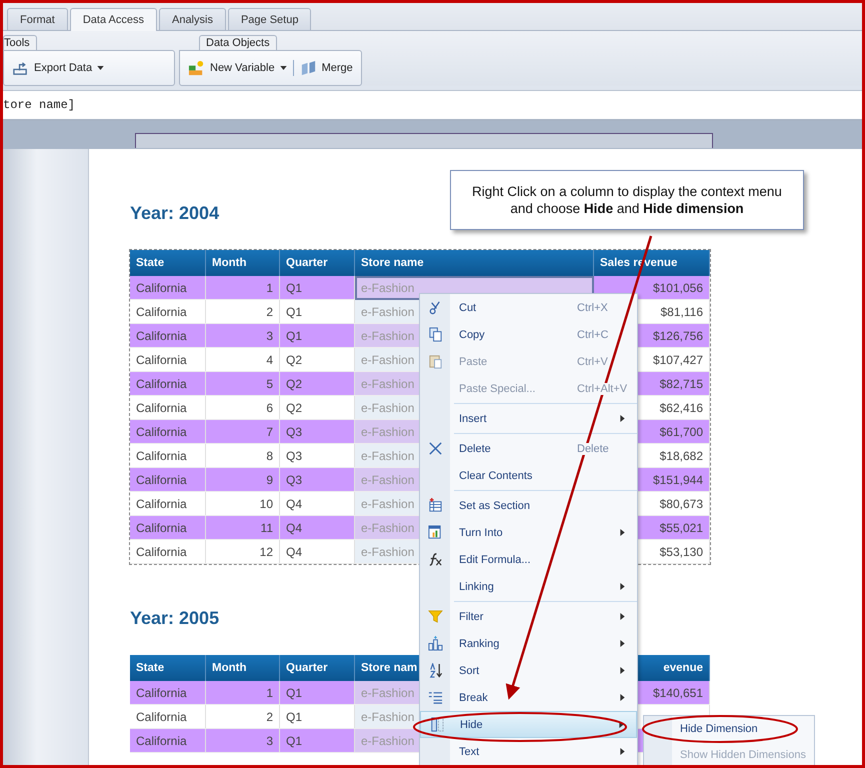  What do you see at coordinates (113, 19) in the screenshot?
I see `ribbon-tab: Data Access` at bounding box center [113, 19].